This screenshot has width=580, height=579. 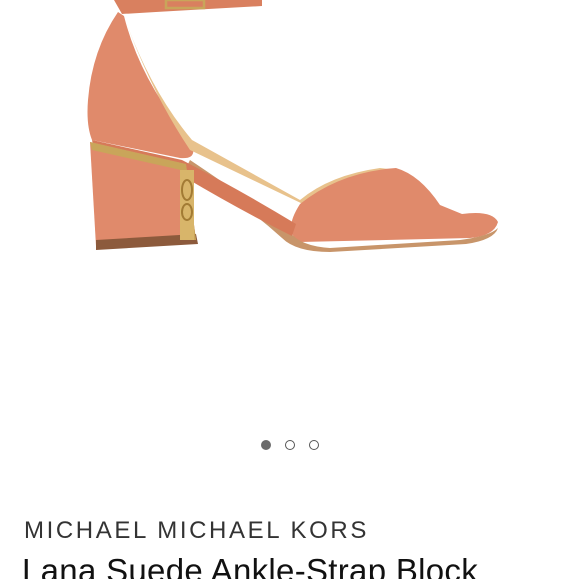 I want to click on heel-counter, so click(x=140, y=85).